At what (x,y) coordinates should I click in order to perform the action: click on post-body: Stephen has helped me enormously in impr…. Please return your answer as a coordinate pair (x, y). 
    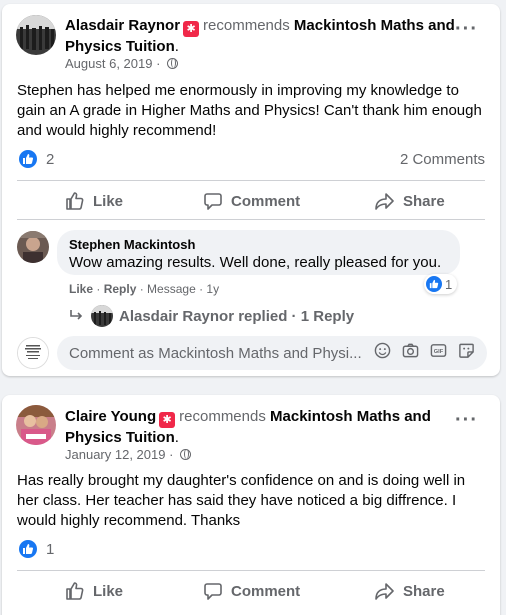
    Looking at the image, I should click on (249, 110).